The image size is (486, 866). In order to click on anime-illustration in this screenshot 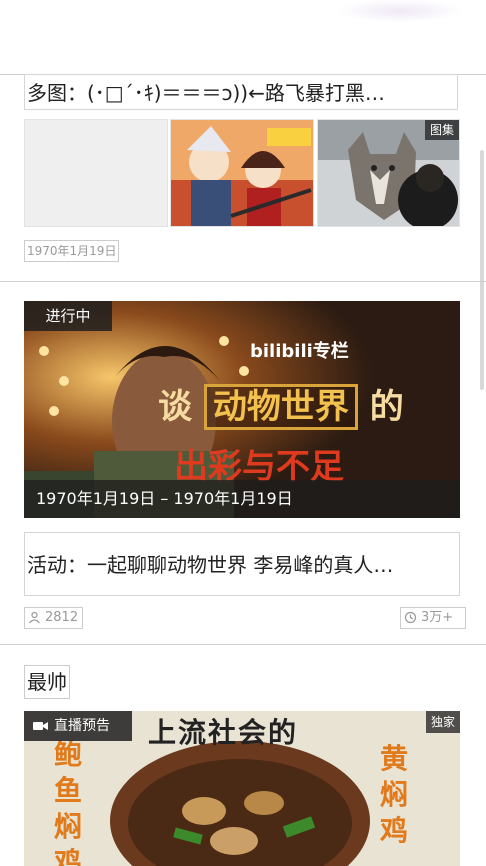, I will do `click(242, 173)`.